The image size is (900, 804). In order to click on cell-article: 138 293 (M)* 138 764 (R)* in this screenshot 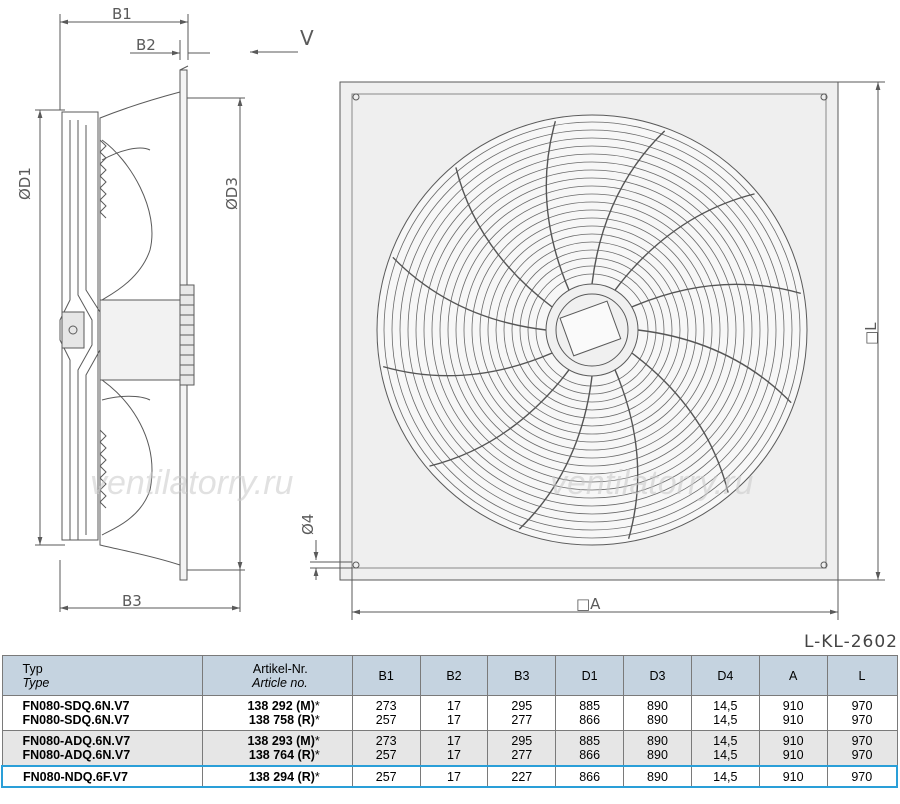, I will do `click(277, 748)`.